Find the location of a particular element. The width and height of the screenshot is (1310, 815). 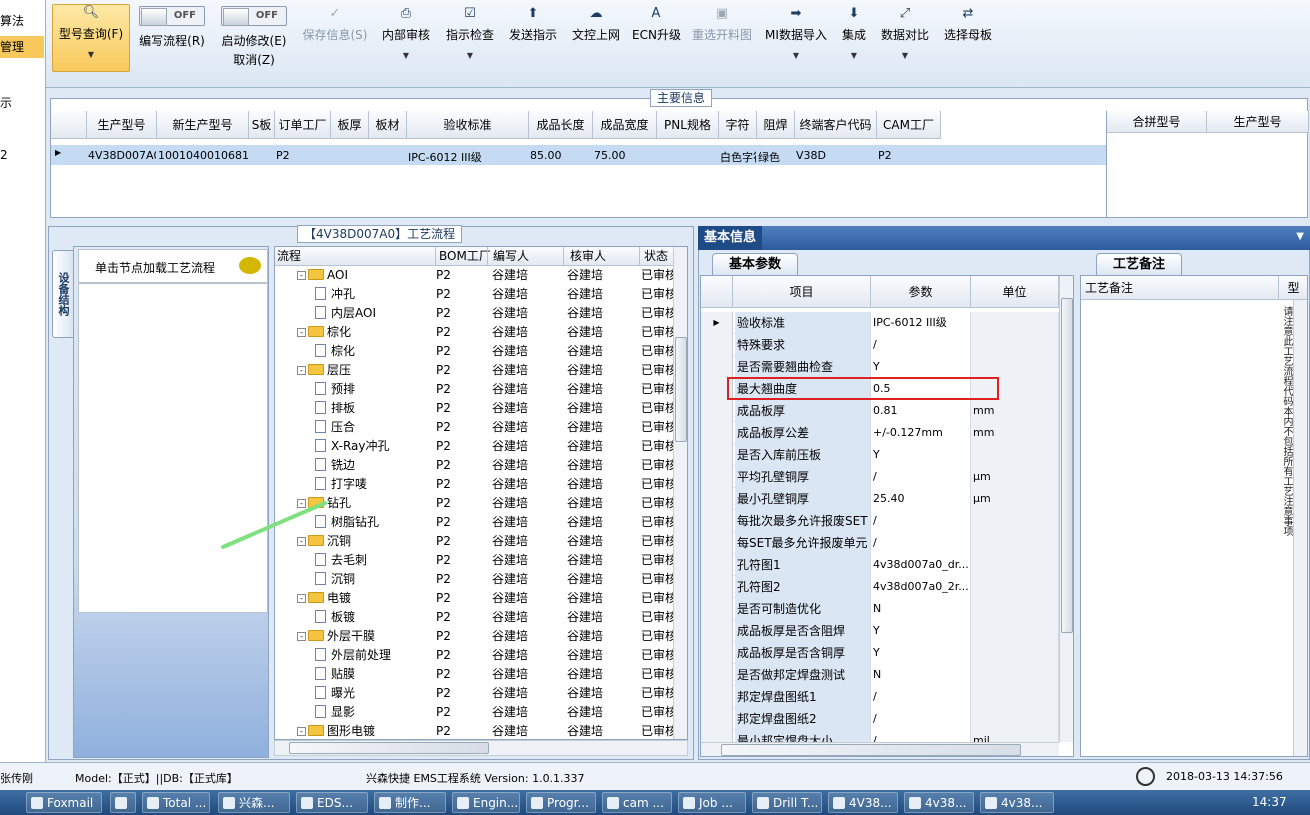

tree-row: 铣边 P2 谷建培 谷建培 已审核 is located at coordinates (481, 465).